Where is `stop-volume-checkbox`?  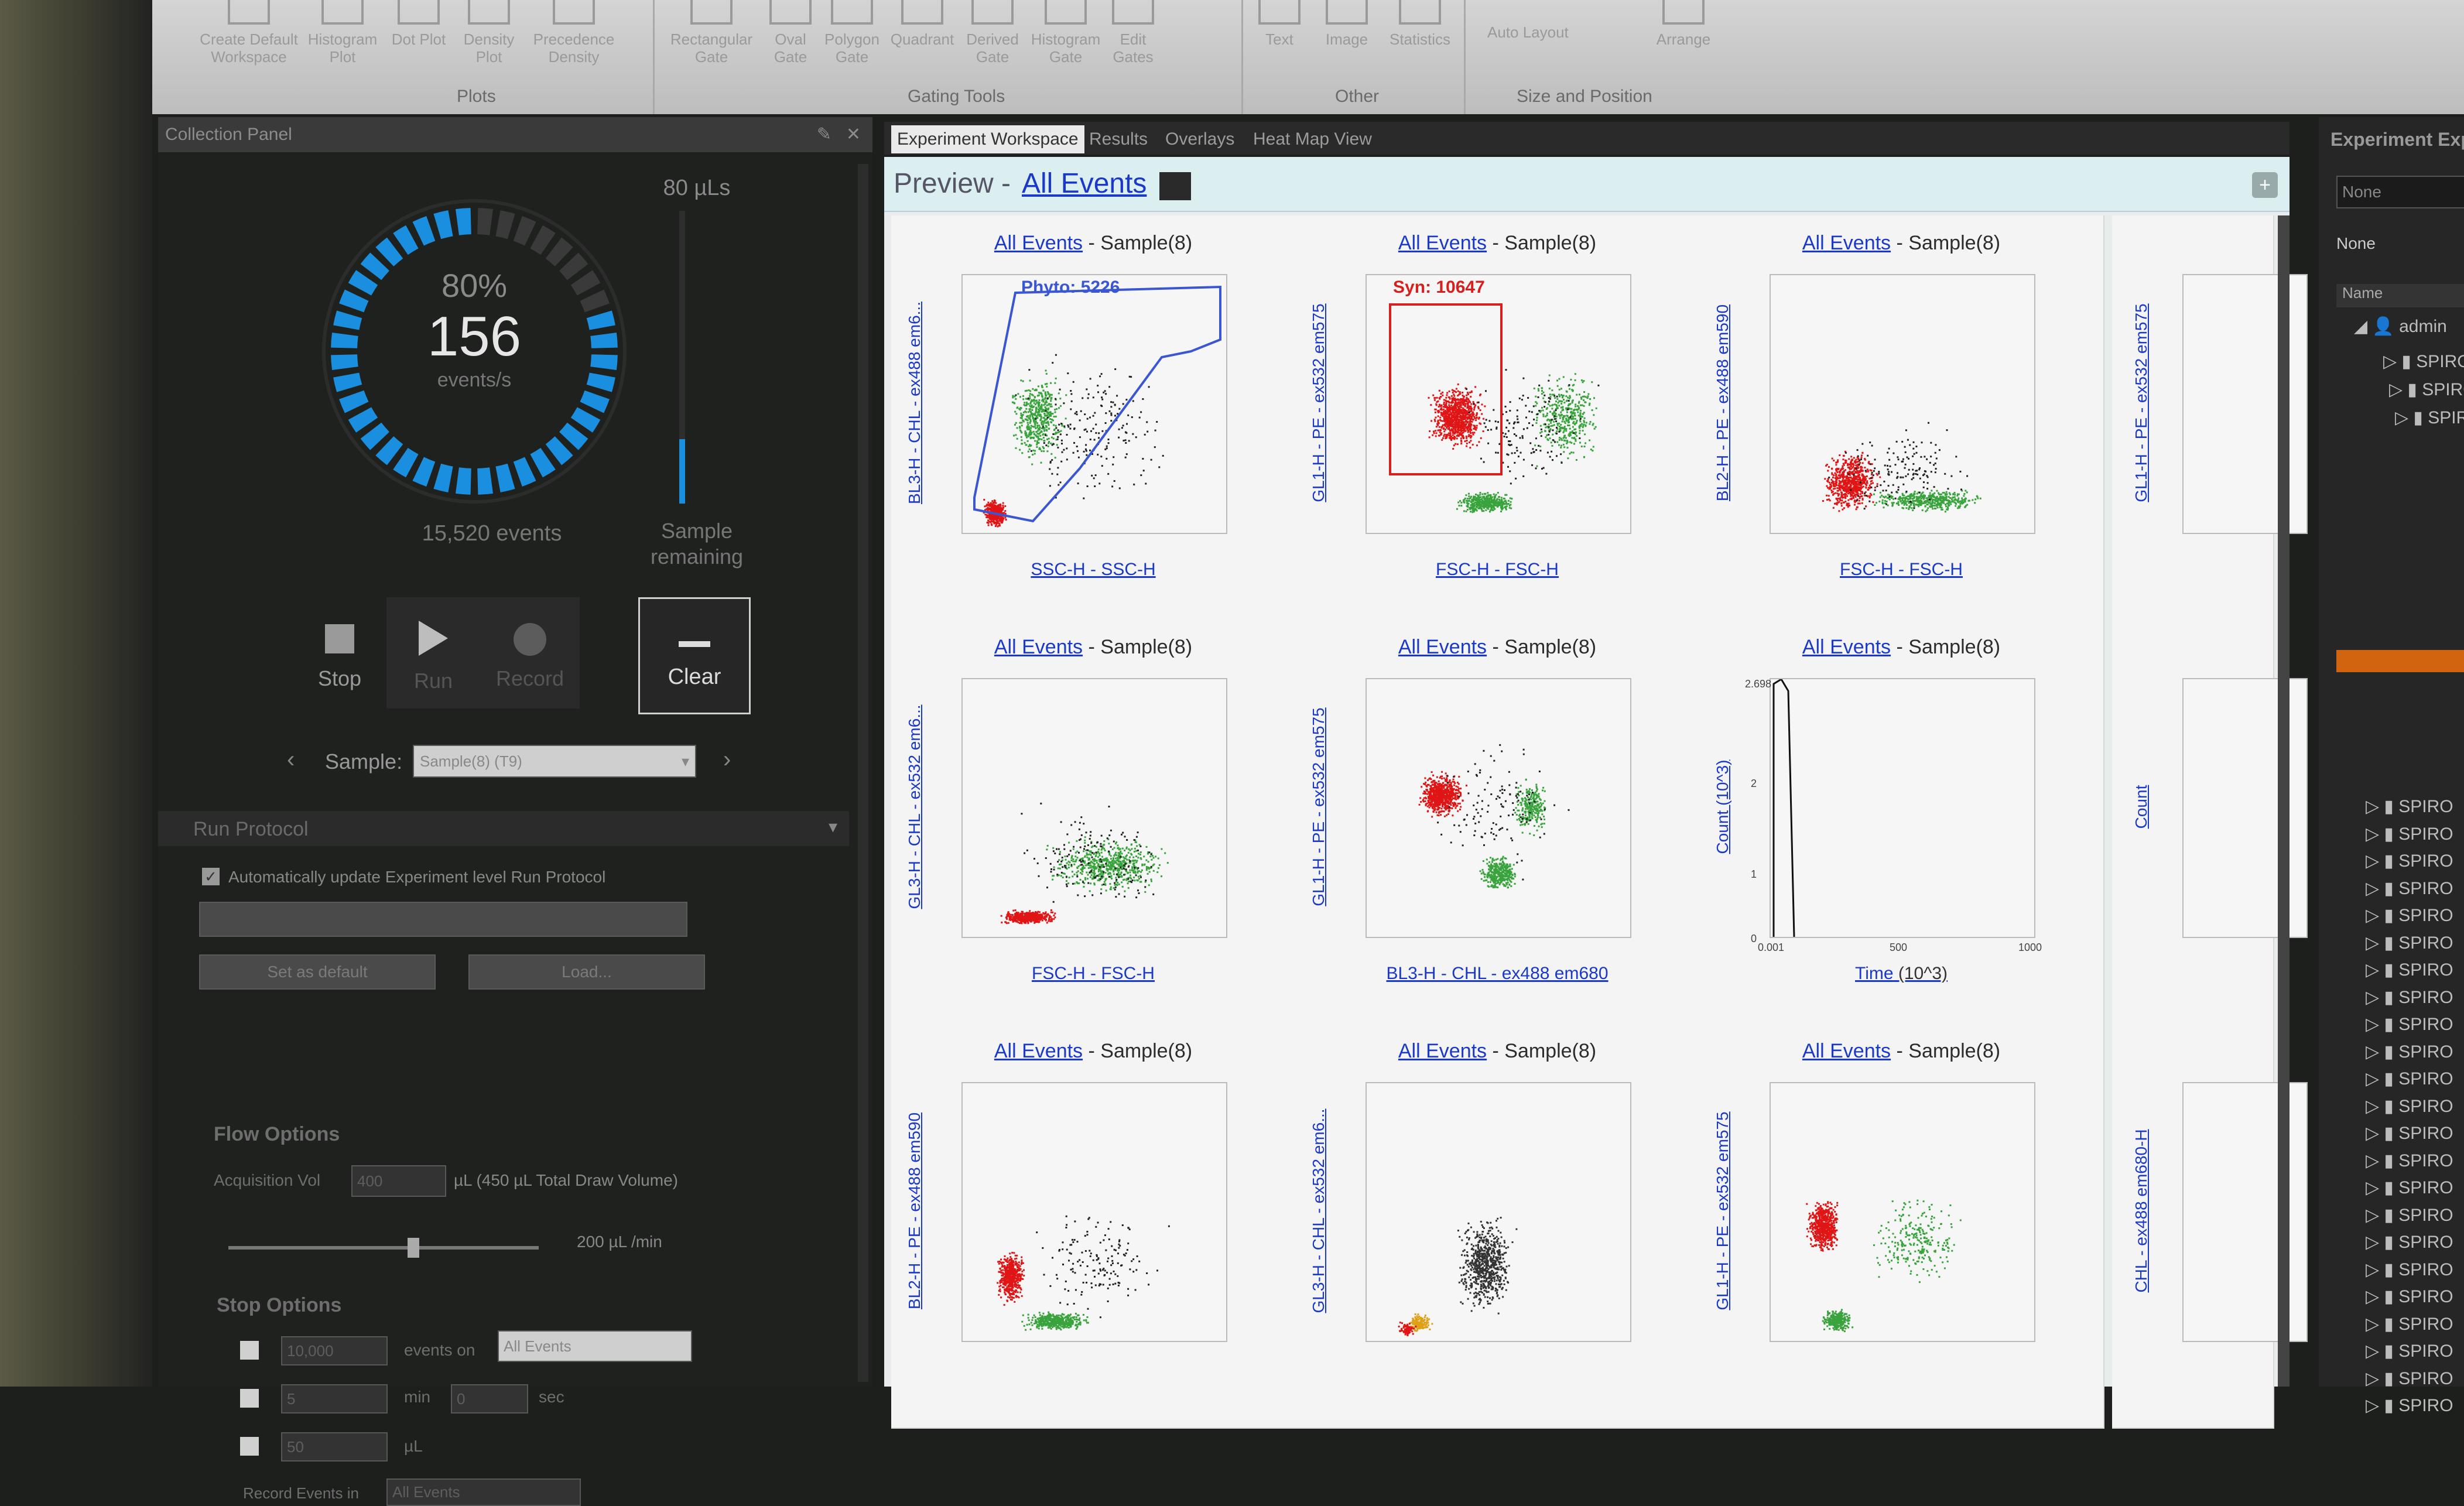 stop-volume-checkbox is located at coordinates (250, 1447).